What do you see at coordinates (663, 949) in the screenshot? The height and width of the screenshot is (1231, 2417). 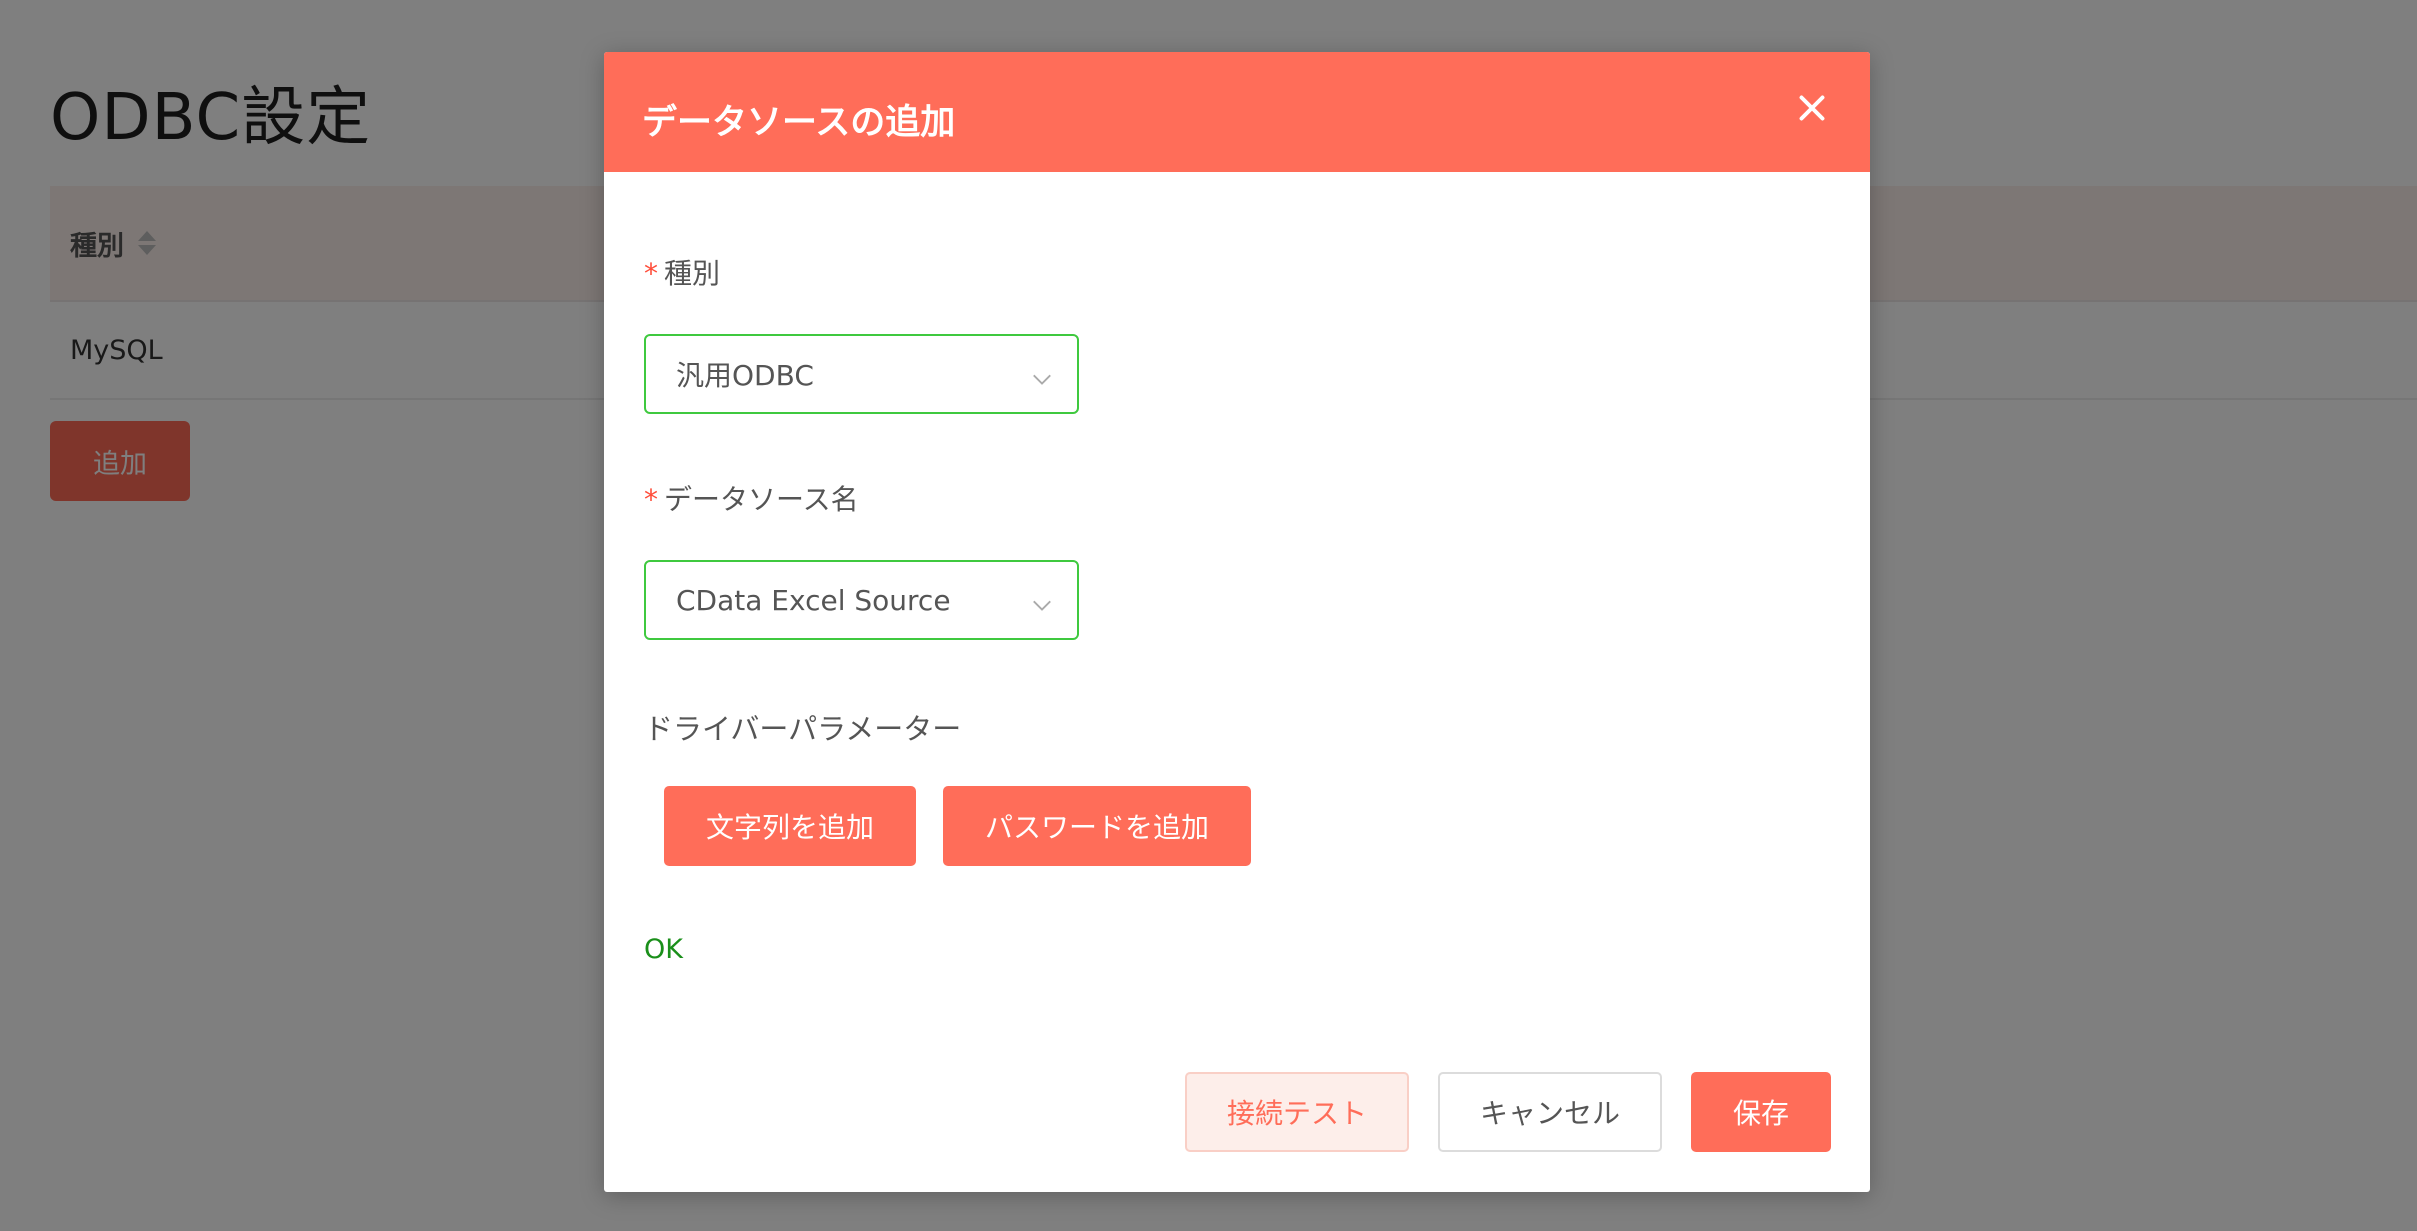 I see `connection-status-text: OK` at bounding box center [663, 949].